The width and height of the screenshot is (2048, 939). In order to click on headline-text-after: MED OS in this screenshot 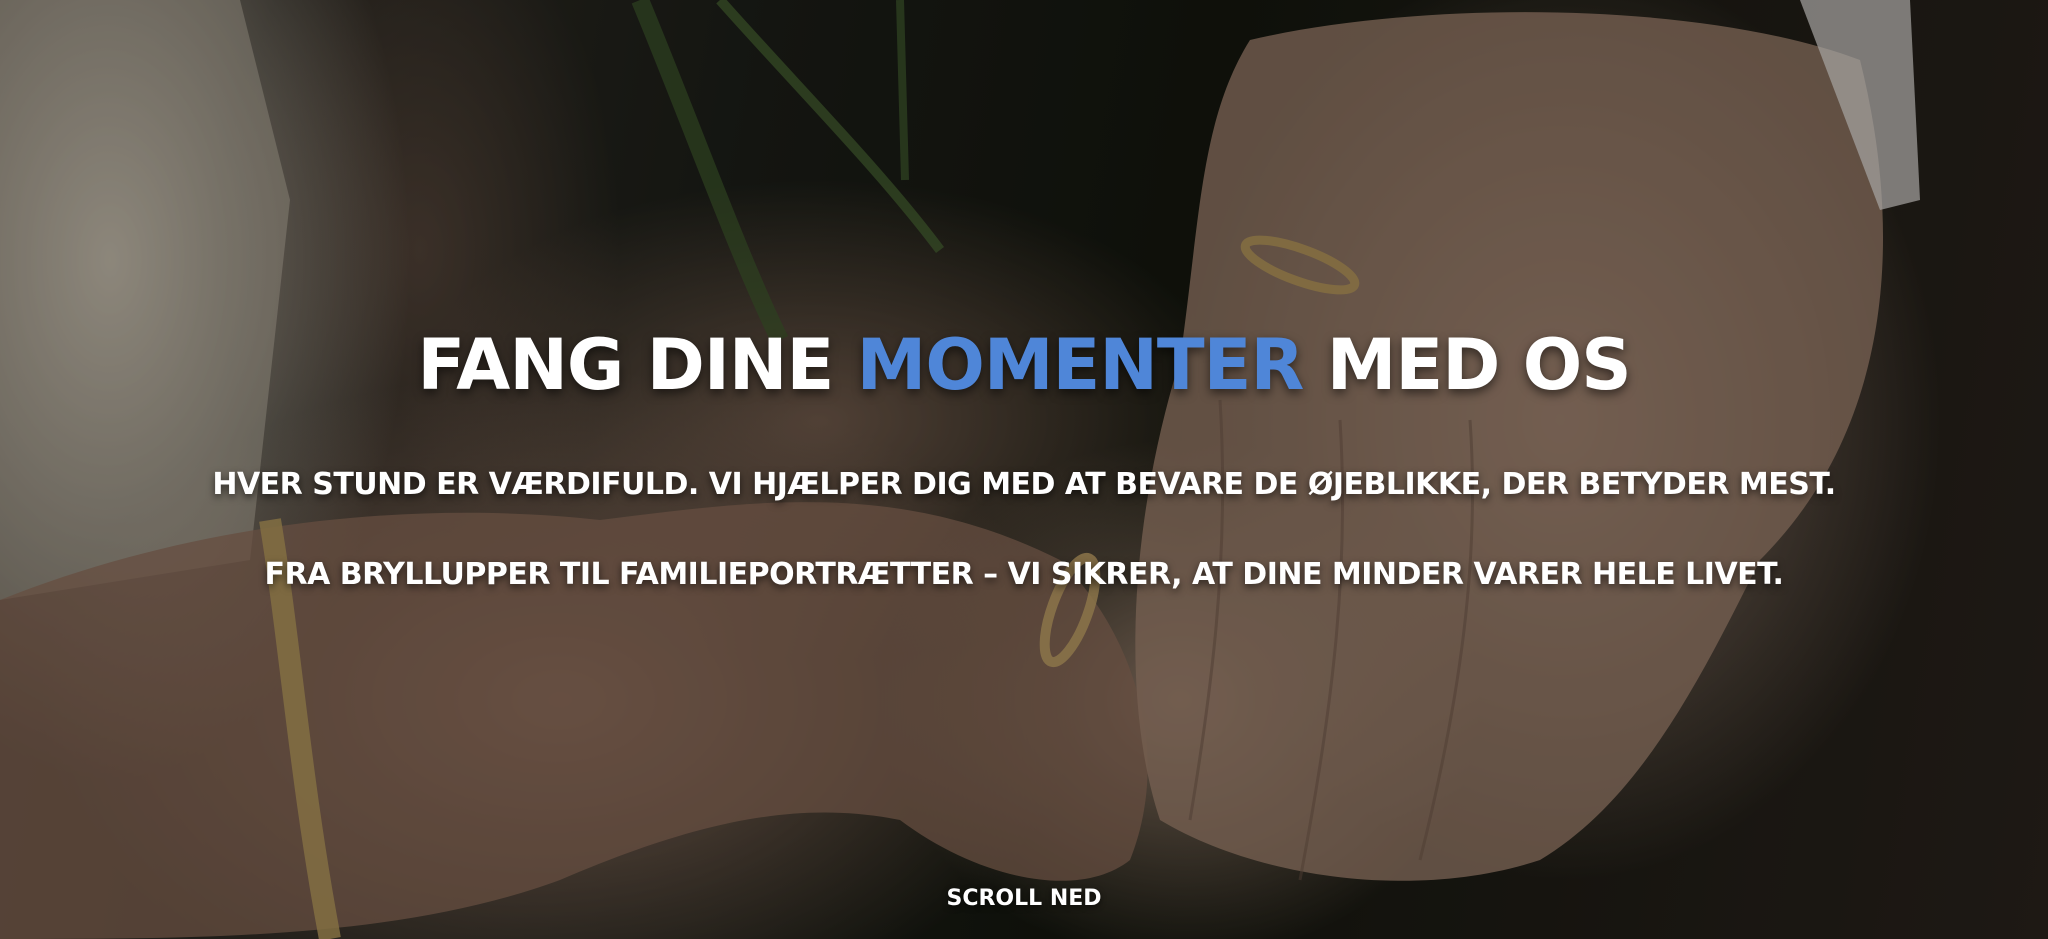, I will do `click(1479, 365)`.